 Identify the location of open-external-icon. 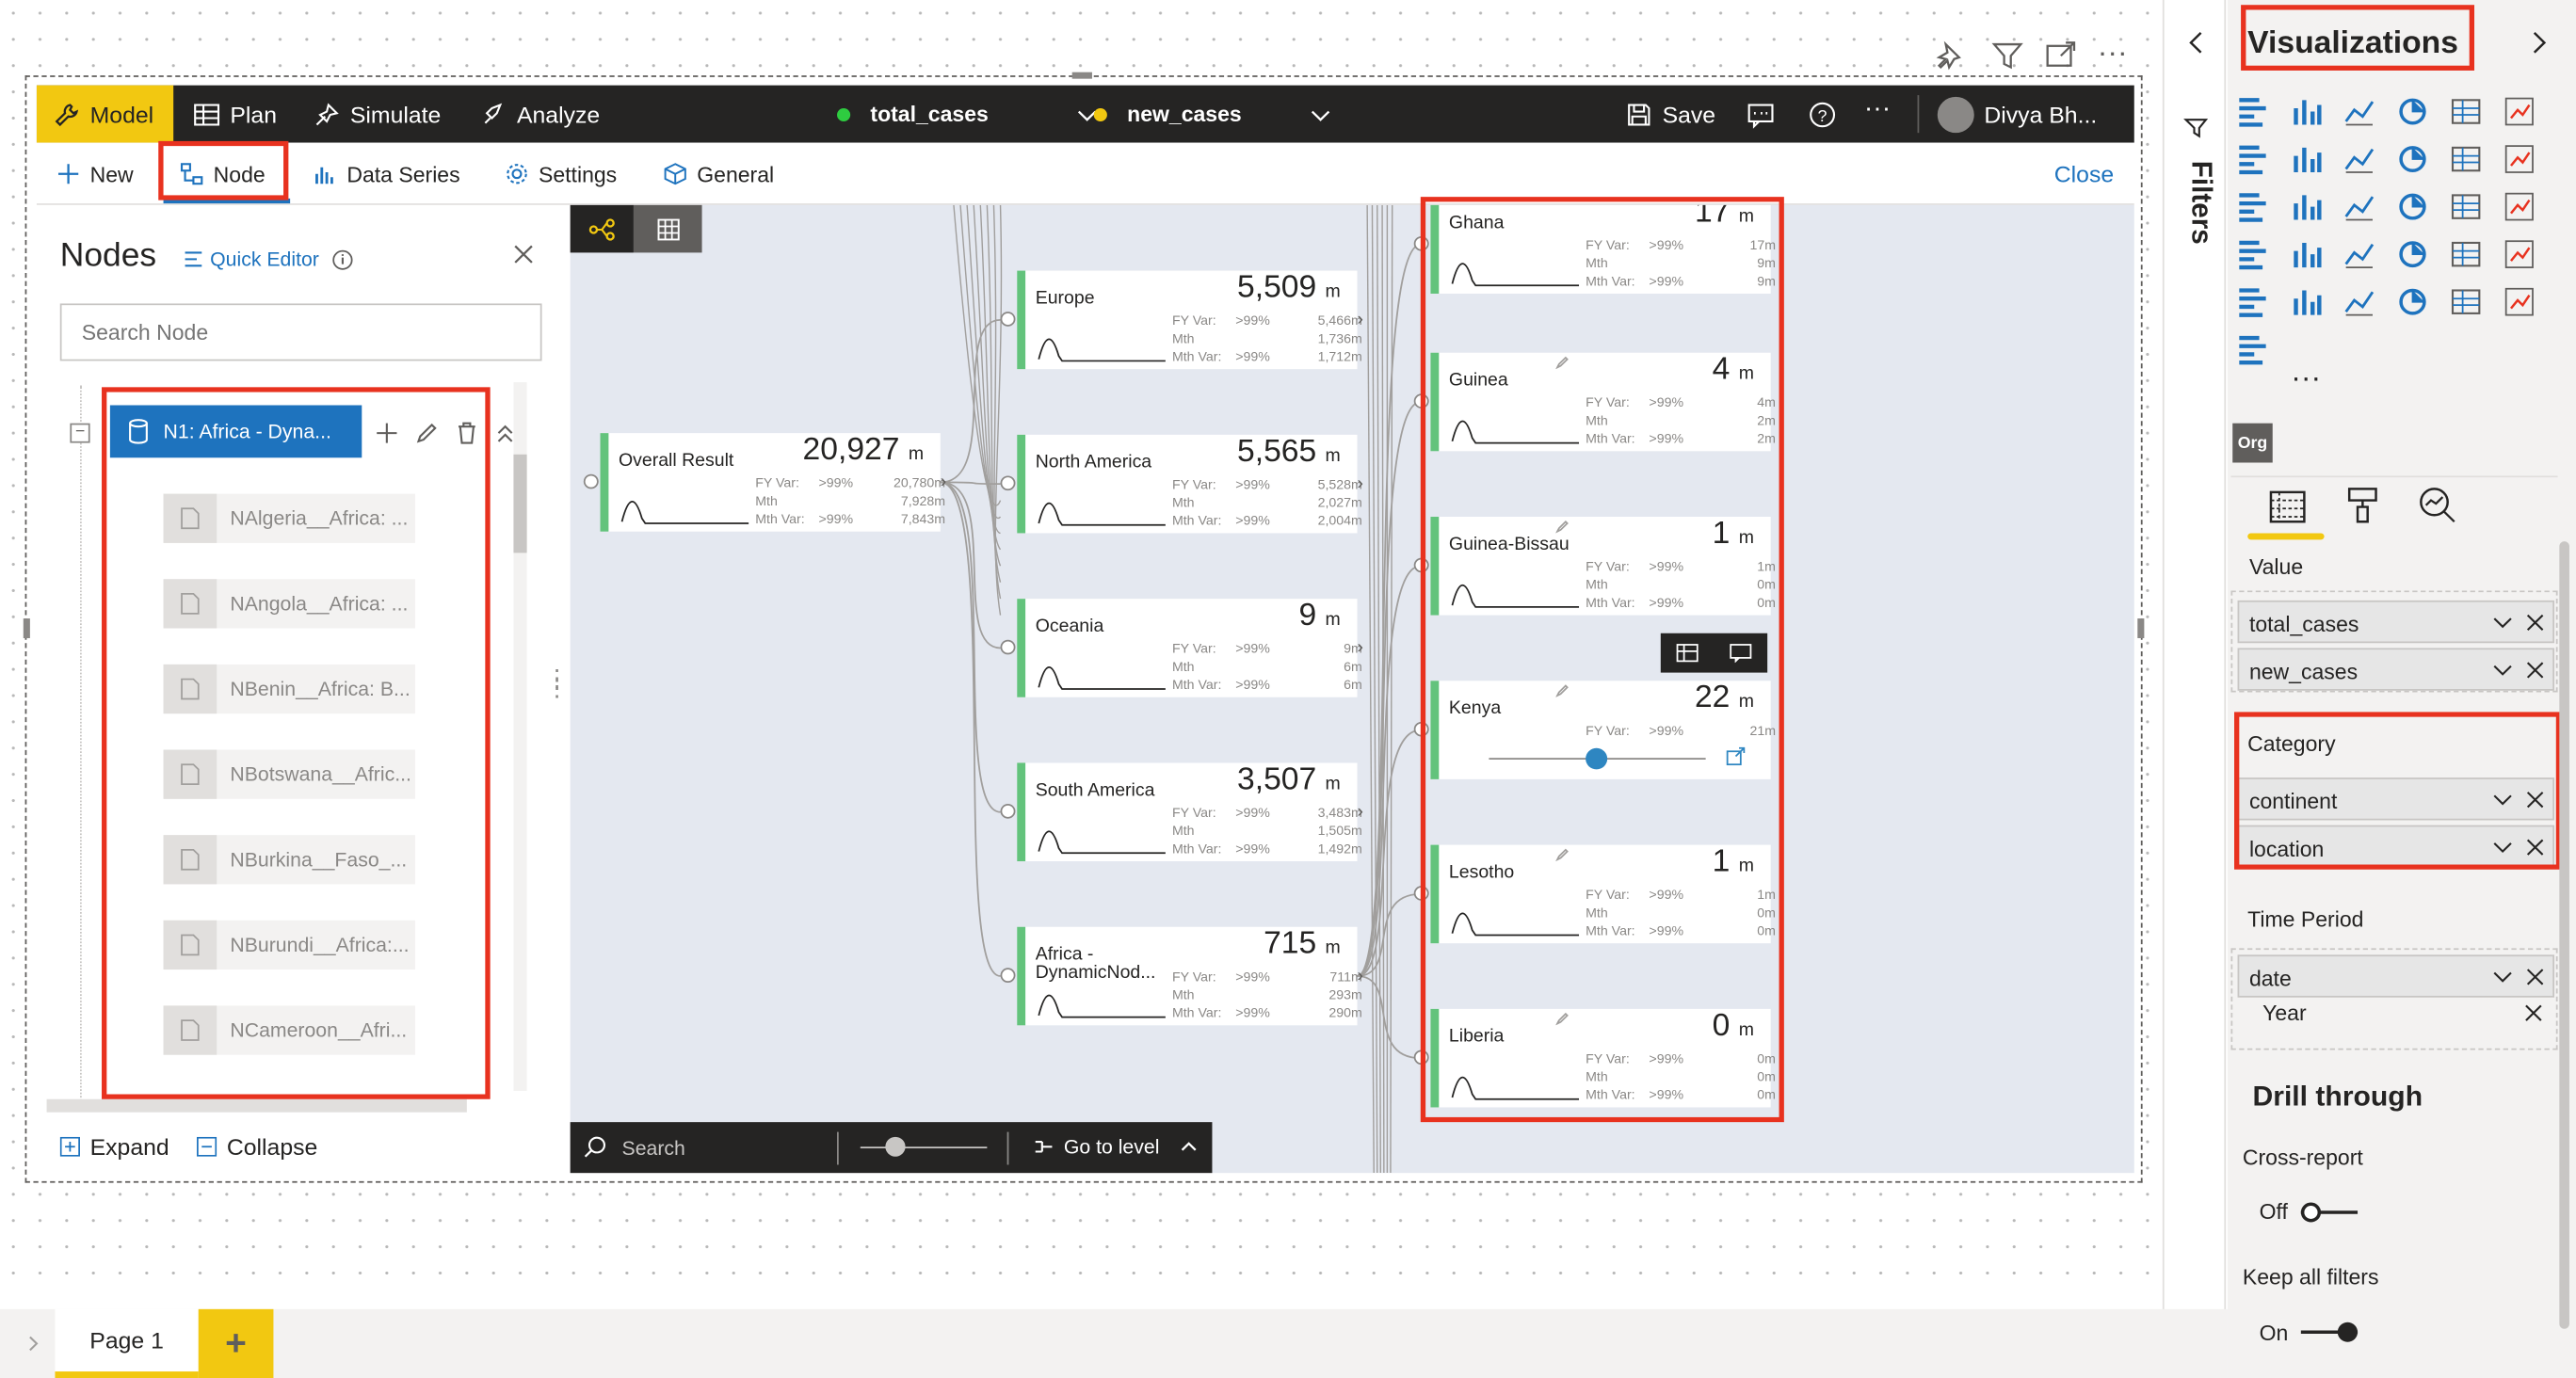
(1736, 756).